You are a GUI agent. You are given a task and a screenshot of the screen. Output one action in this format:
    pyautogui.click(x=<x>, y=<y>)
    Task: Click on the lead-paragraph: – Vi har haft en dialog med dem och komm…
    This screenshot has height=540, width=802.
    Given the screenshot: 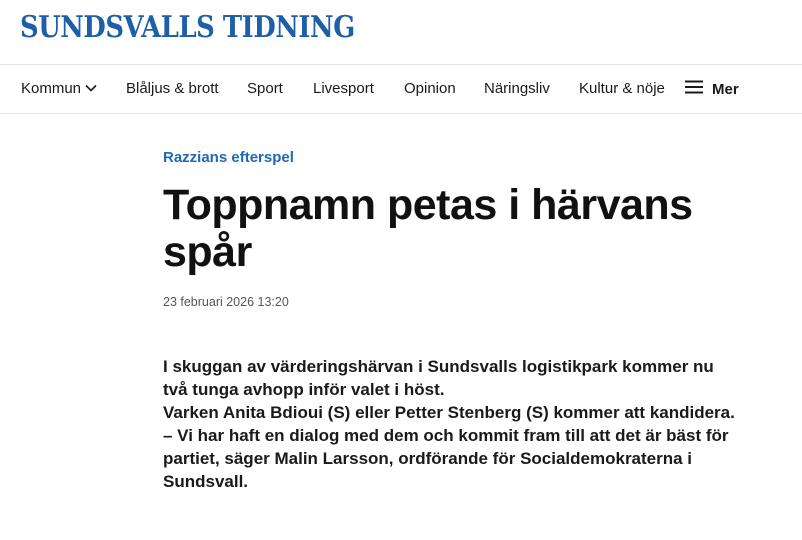 What is the action you would take?
    pyautogui.click(x=446, y=458)
    